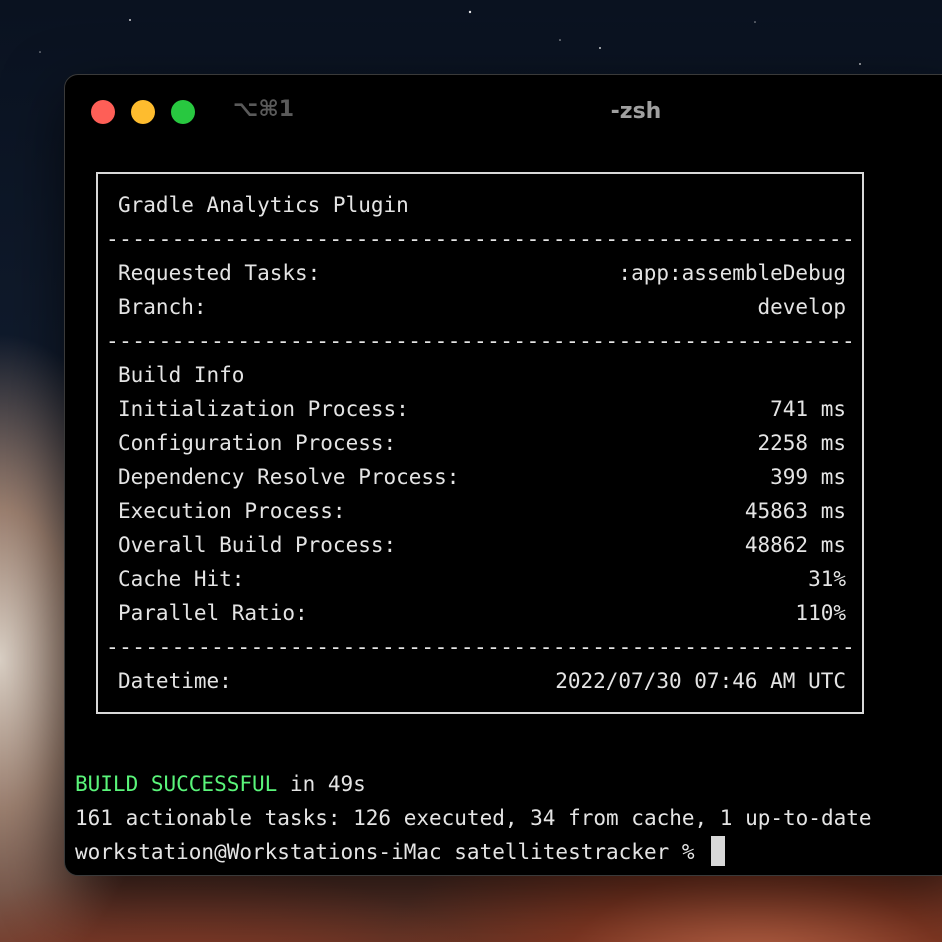  What do you see at coordinates (175, 681) in the screenshot?
I see `datetime-label: Datetime:` at bounding box center [175, 681].